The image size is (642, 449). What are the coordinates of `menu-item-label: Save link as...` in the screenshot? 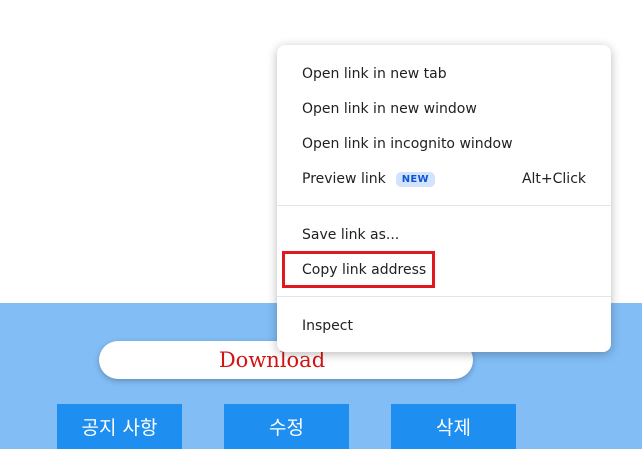 It's located at (351, 235).